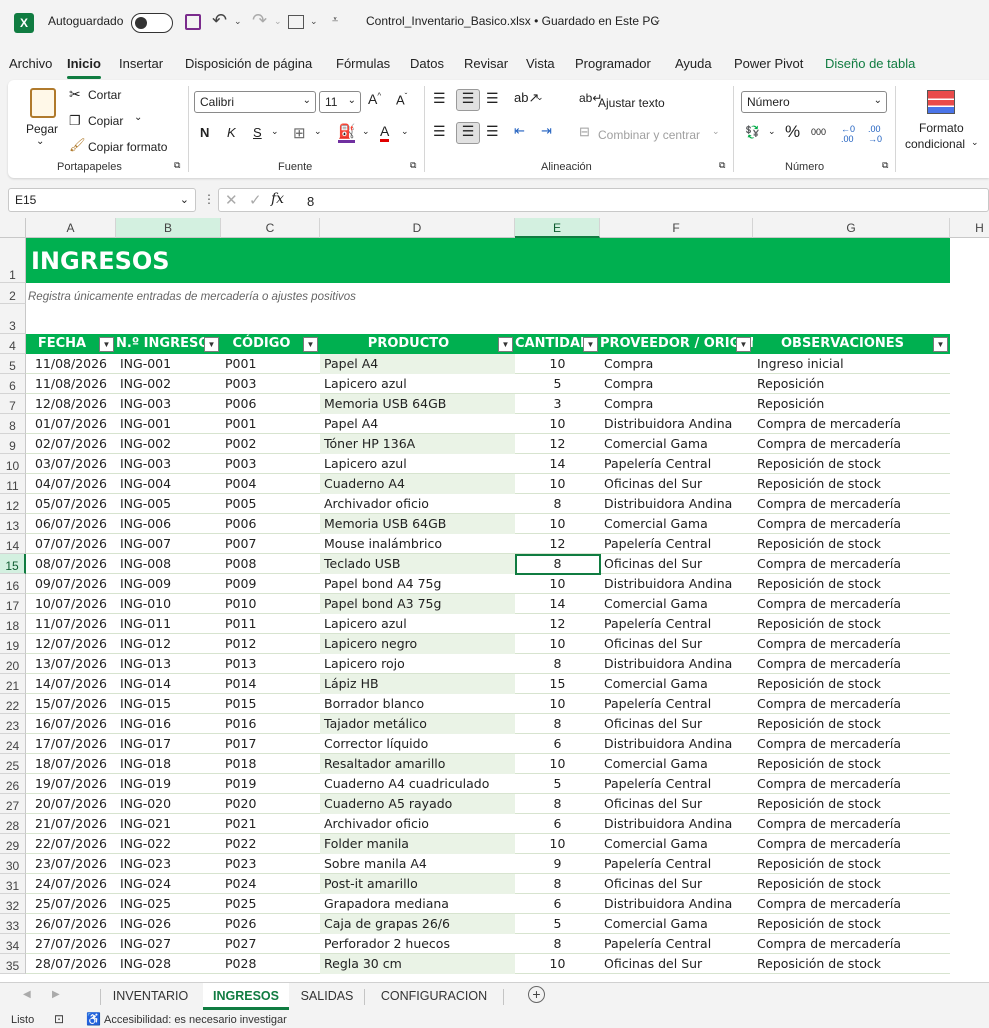 Image resolution: width=989 pixels, height=1028 pixels. I want to click on redo-dropdown-icon: ⌄, so click(278, 21).